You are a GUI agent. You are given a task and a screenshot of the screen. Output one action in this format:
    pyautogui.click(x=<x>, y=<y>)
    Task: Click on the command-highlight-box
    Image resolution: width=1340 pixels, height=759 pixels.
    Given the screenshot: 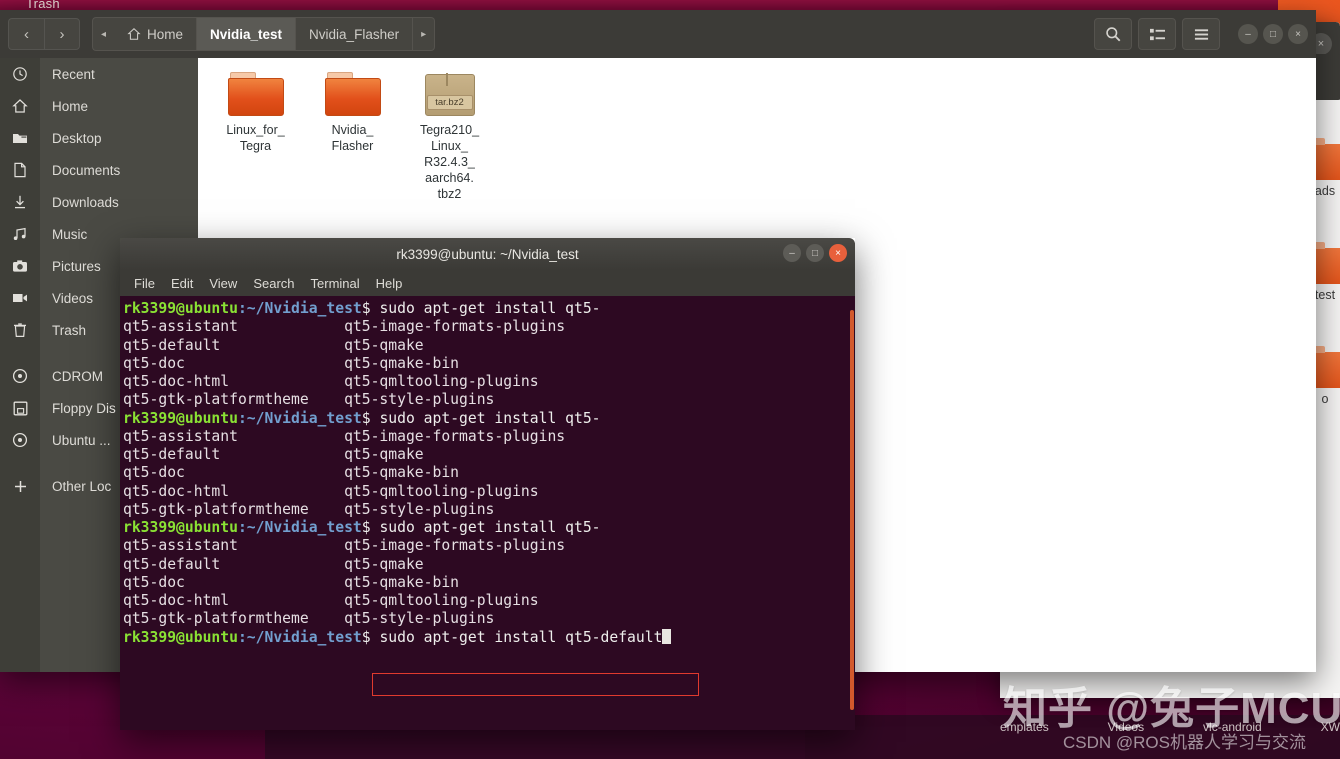 What is the action you would take?
    pyautogui.click(x=535, y=684)
    